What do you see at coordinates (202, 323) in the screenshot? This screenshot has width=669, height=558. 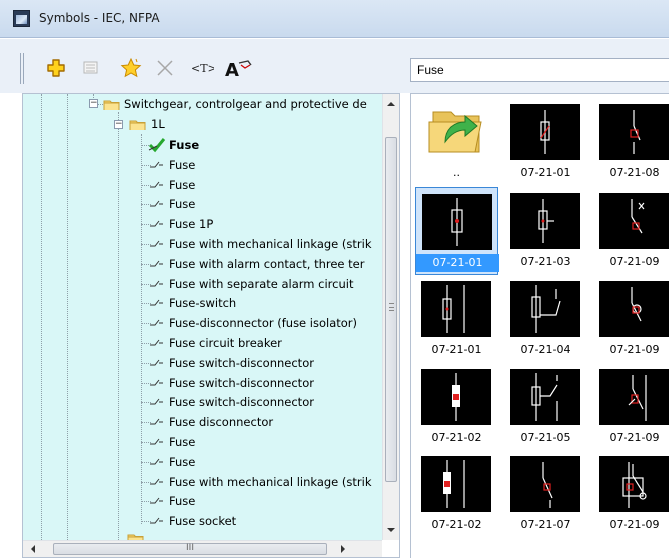 I see `tree-item-symbol: Fuse-disconnector (fuse isolator)` at bounding box center [202, 323].